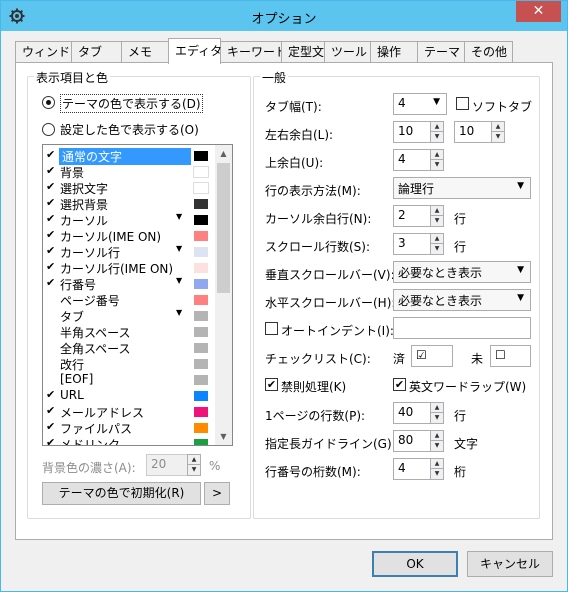 Image resolution: width=568 pixels, height=592 pixels. I want to click on kinsoku-checkbox: ✔, so click(271, 384).